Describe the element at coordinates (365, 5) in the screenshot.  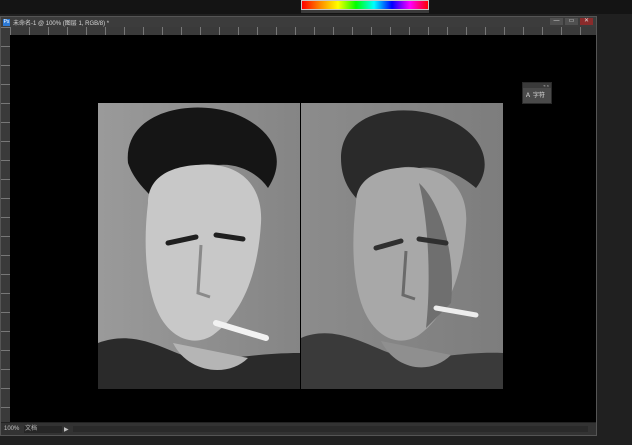
I see `color-picker-spectrum` at that location.